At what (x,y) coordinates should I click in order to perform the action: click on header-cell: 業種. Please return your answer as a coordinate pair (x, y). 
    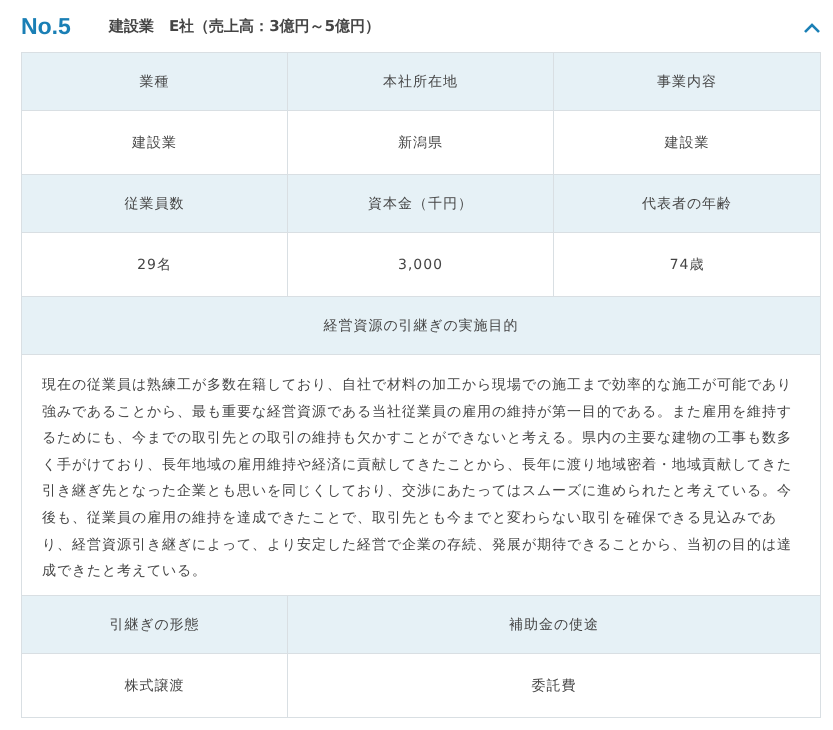
    Looking at the image, I should click on (155, 82).